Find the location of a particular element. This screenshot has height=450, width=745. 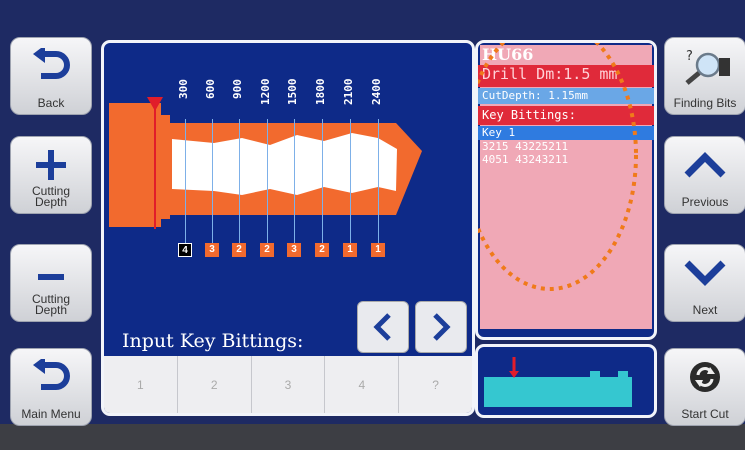

cut-preview-panel is located at coordinates (566, 381).